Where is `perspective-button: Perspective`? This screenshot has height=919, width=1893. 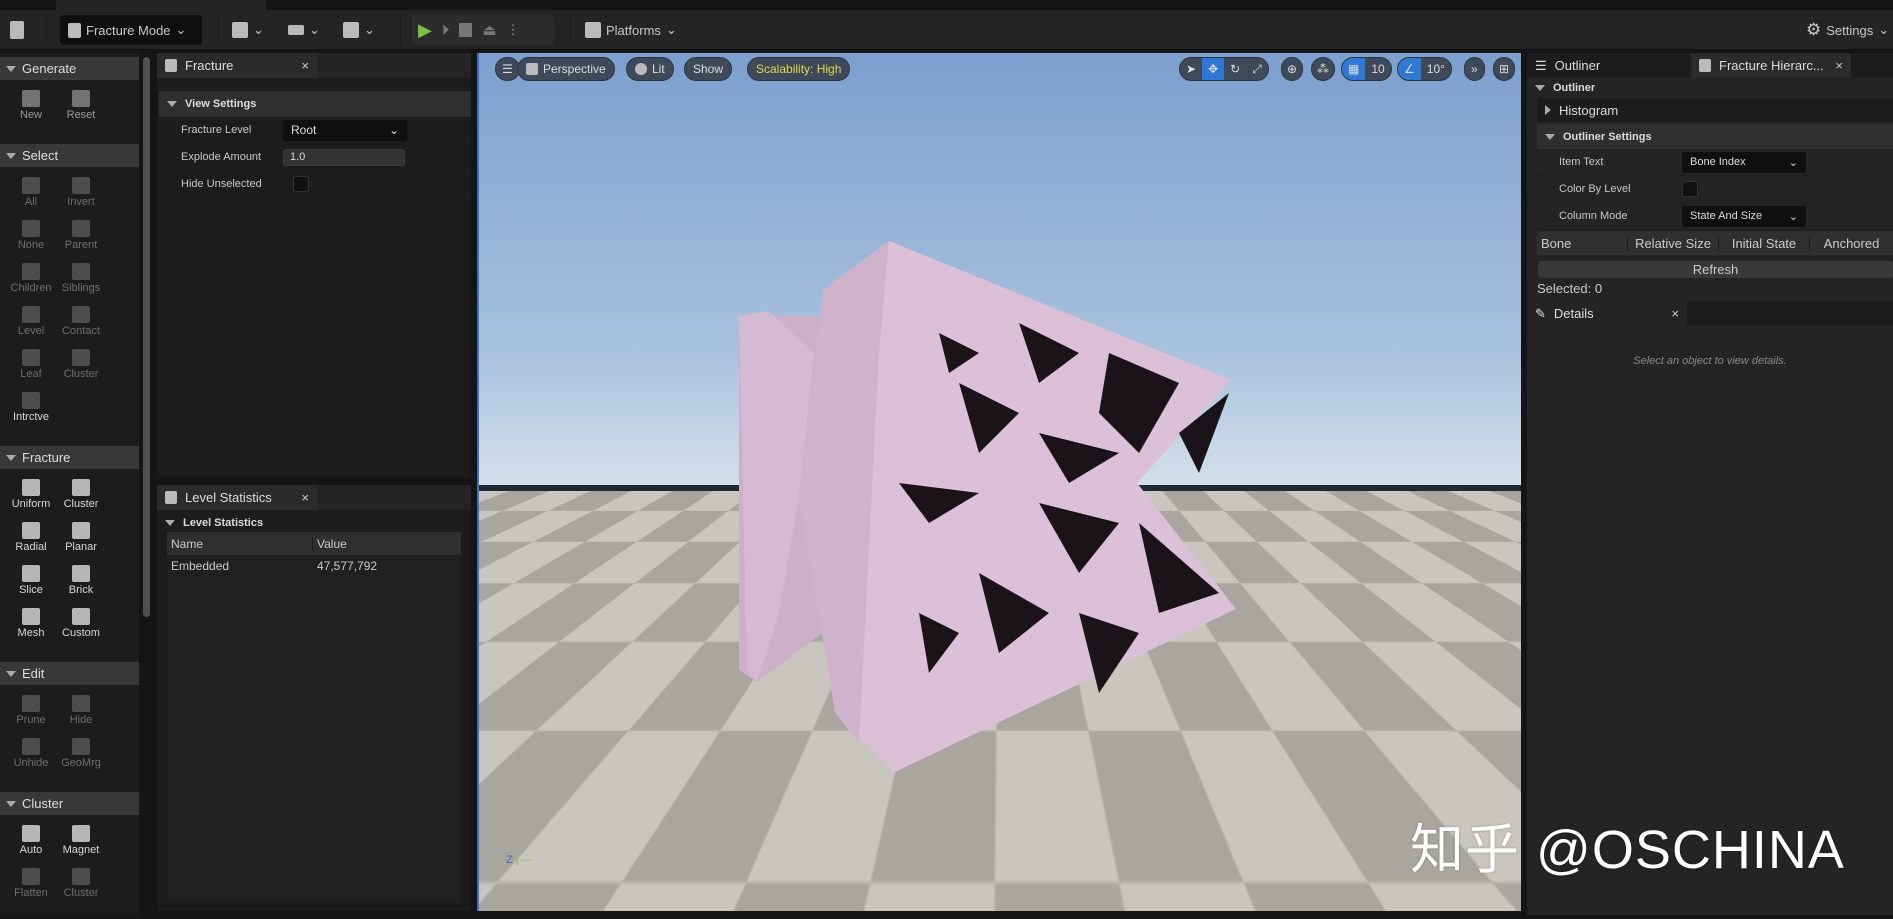 perspective-button: Perspective is located at coordinates (566, 69).